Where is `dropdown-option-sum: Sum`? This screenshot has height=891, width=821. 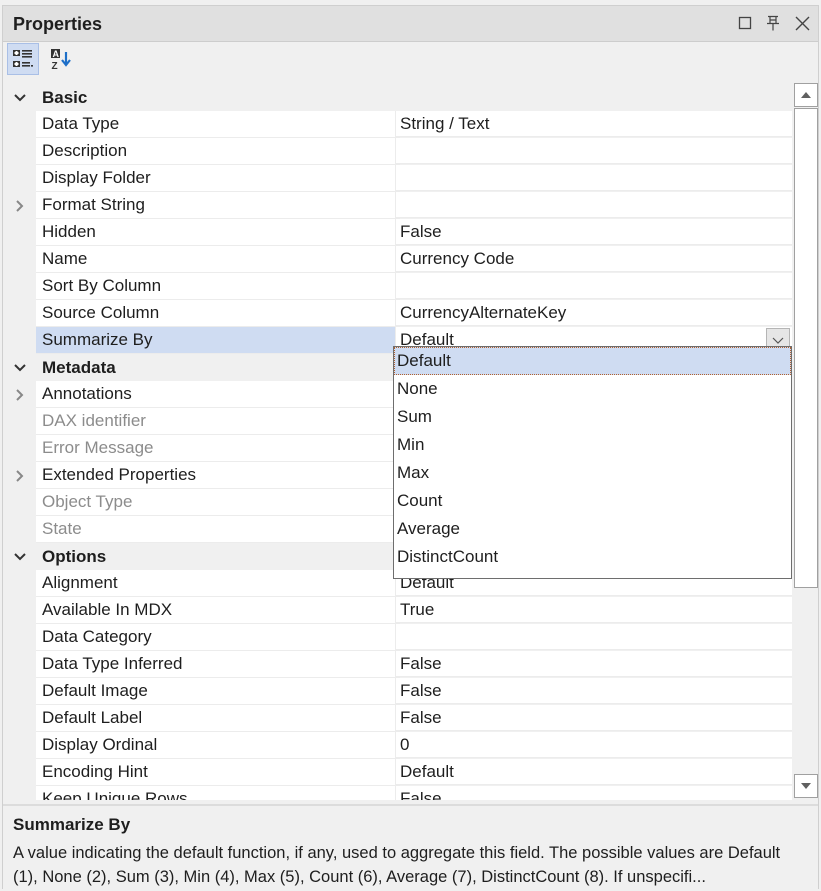 dropdown-option-sum: Sum is located at coordinates (592, 417).